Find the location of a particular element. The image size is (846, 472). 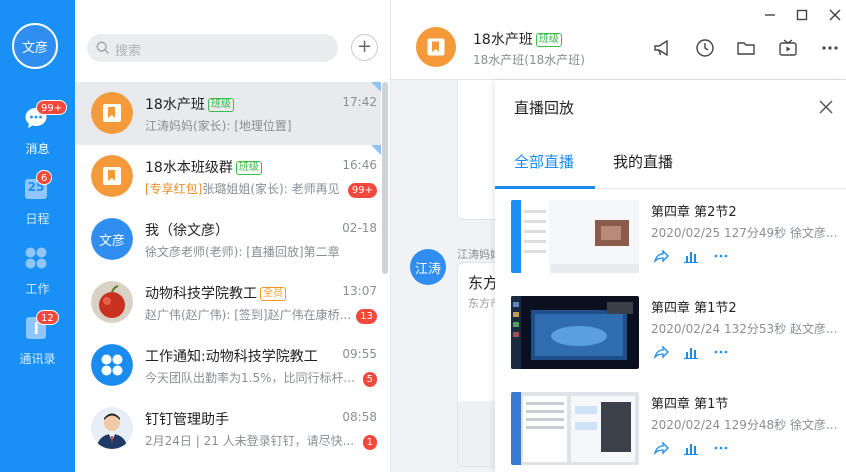

conversation-title: 工作通知:动物科技学院教工 is located at coordinates (231, 357).